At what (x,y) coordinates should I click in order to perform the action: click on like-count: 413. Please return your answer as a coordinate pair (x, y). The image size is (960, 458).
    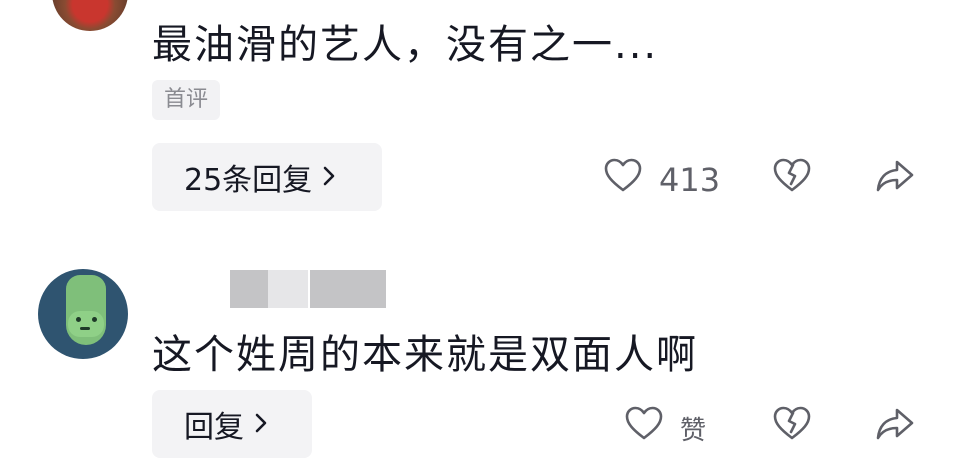
    Looking at the image, I should click on (690, 180).